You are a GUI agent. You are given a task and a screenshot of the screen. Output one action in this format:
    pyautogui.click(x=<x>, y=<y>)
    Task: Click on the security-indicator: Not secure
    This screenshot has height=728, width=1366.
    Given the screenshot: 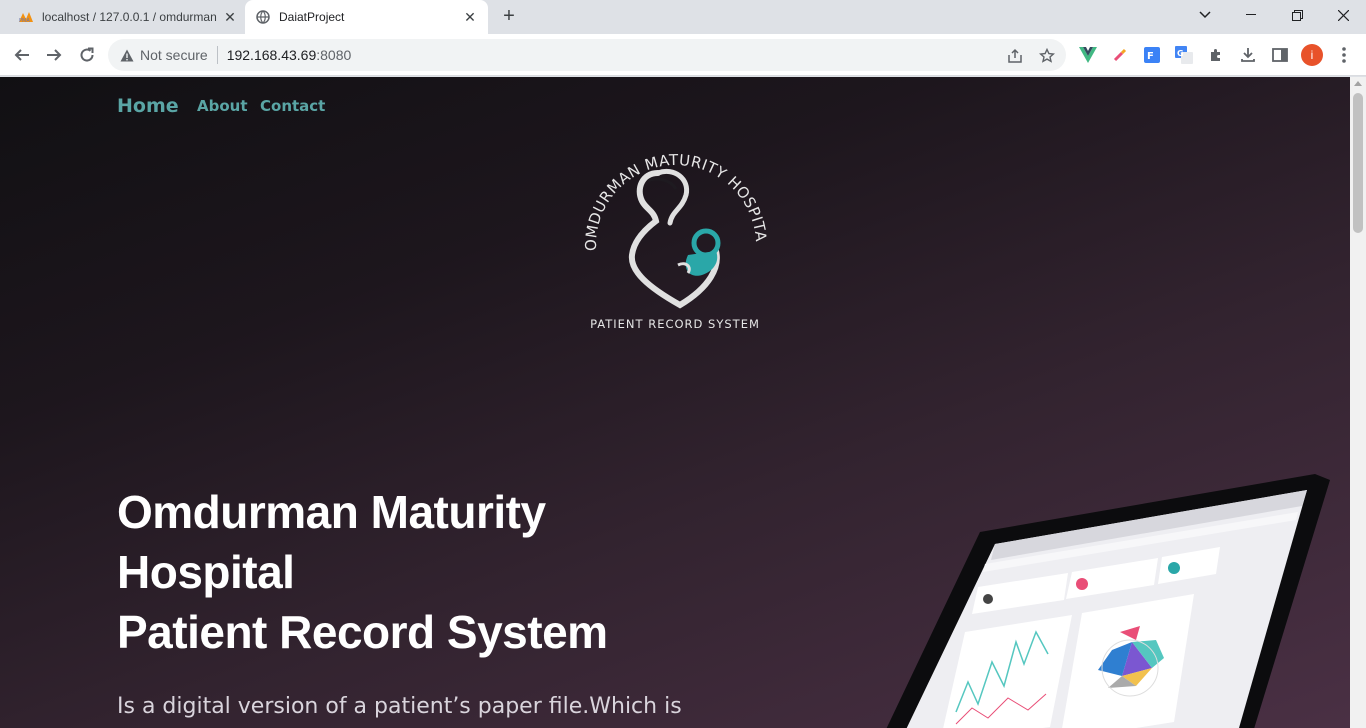 What is the action you would take?
    pyautogui.click(x=164, y=55)
    